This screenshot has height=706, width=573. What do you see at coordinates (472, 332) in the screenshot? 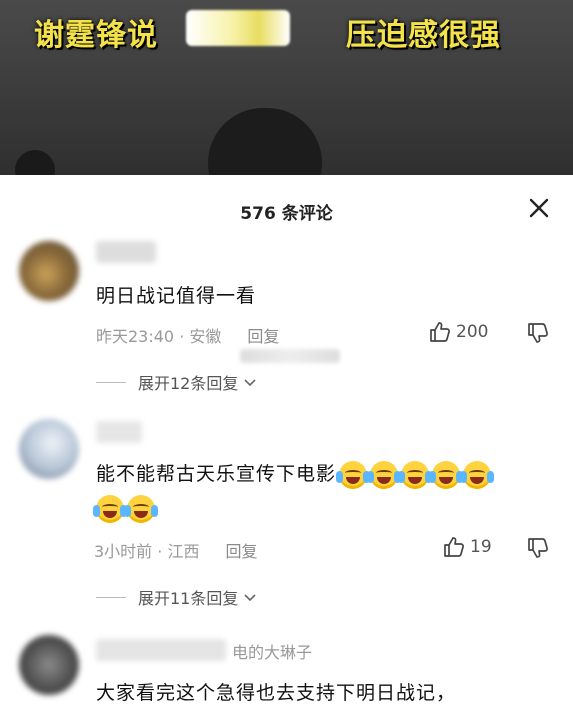
I see `like-count: 200` at bounding box center [472, 332].